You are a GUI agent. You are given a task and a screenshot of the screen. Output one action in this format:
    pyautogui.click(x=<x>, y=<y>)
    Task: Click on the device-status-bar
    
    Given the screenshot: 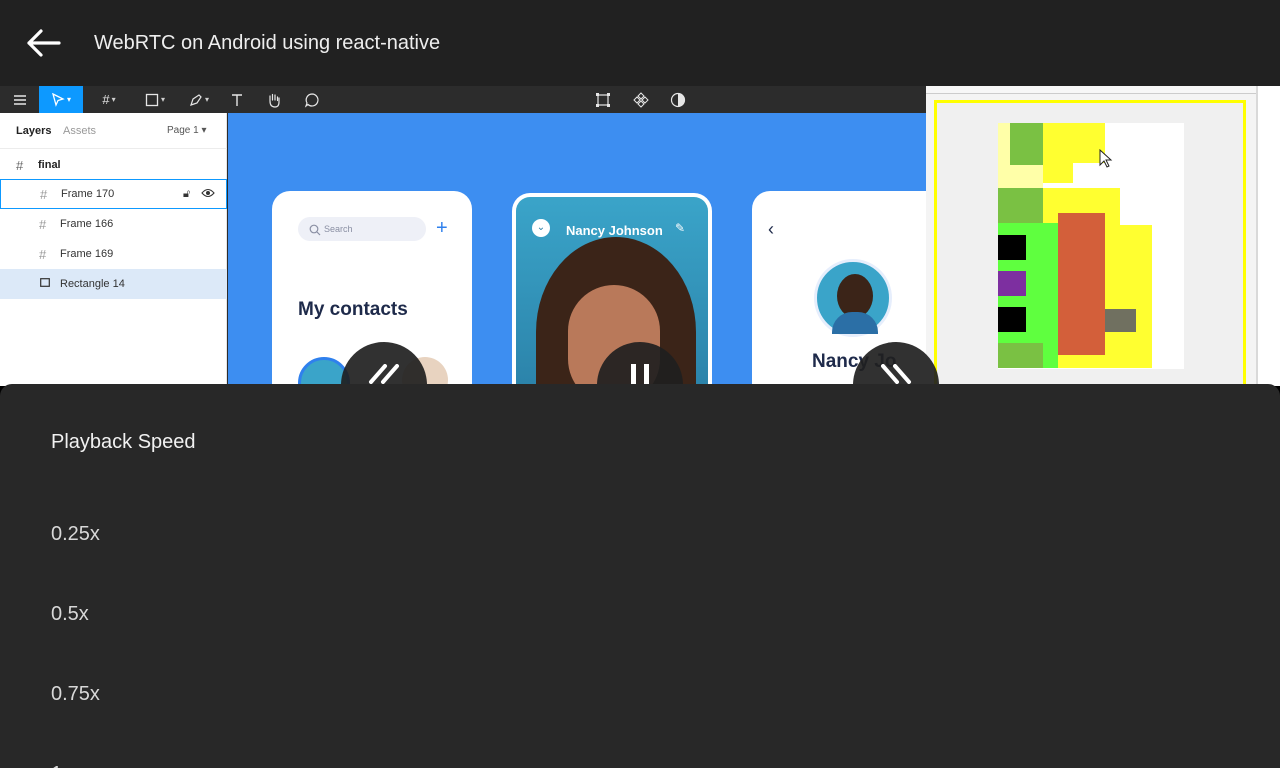 What is the action you would take?
    pyautogui.click(x=1091, y=90)
    